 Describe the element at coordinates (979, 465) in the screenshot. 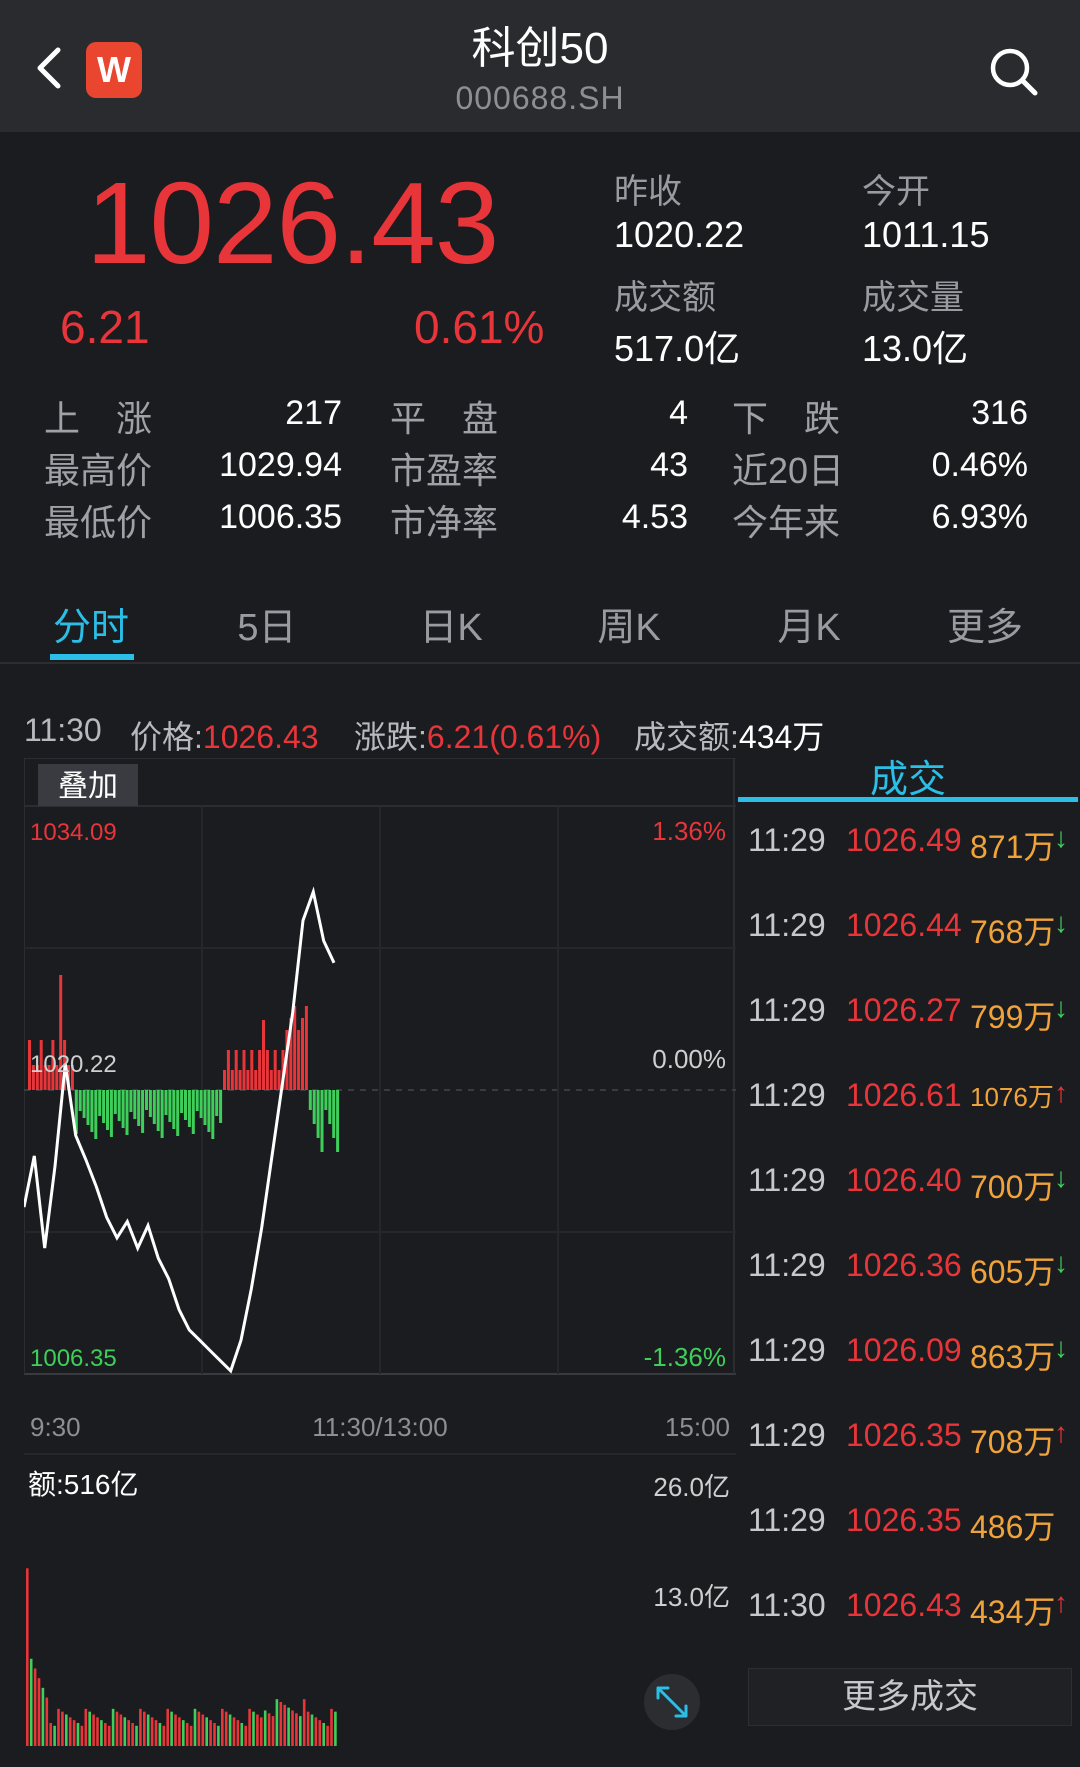

I see `d20-value: 0.46%` at that location.